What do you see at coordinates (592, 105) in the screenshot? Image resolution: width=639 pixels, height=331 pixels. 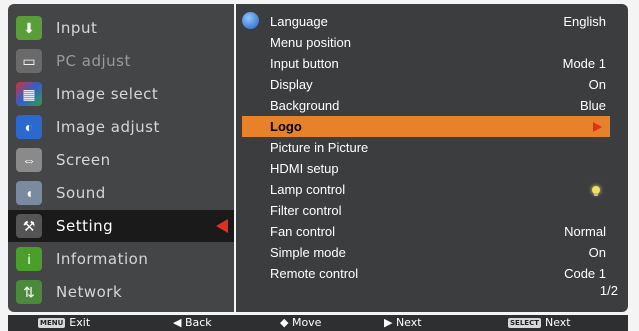 I see `setting-value: Blue` at bounding box center [592, 105].